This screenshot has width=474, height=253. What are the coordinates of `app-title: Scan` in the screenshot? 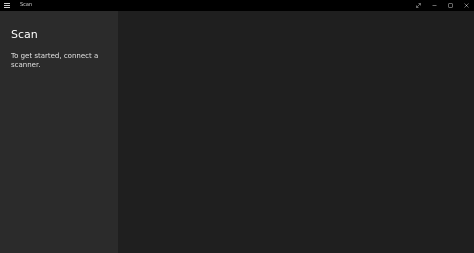 It's located at (26, 5).